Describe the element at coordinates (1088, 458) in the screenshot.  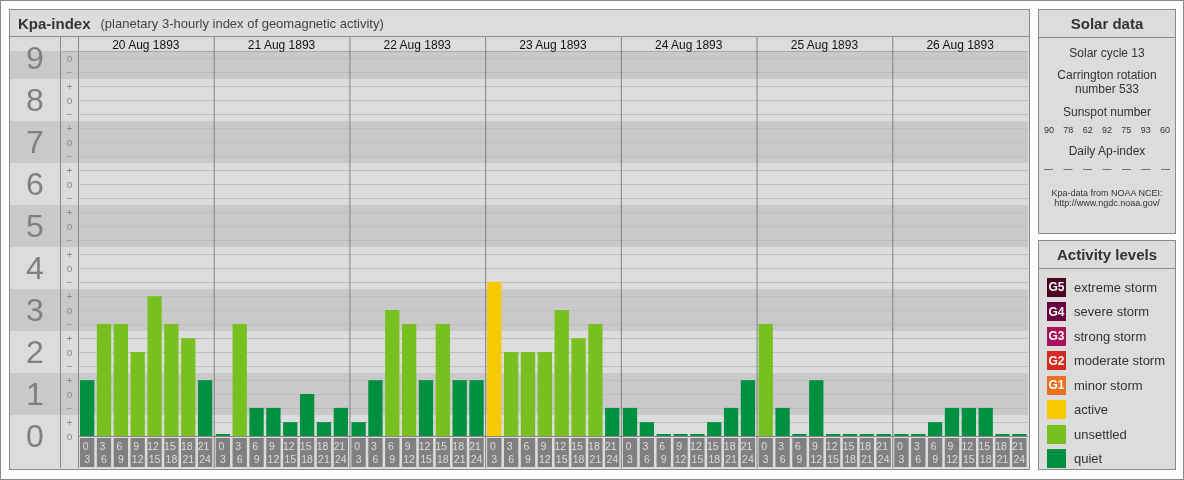
I see `level-label: quiet` at that location.